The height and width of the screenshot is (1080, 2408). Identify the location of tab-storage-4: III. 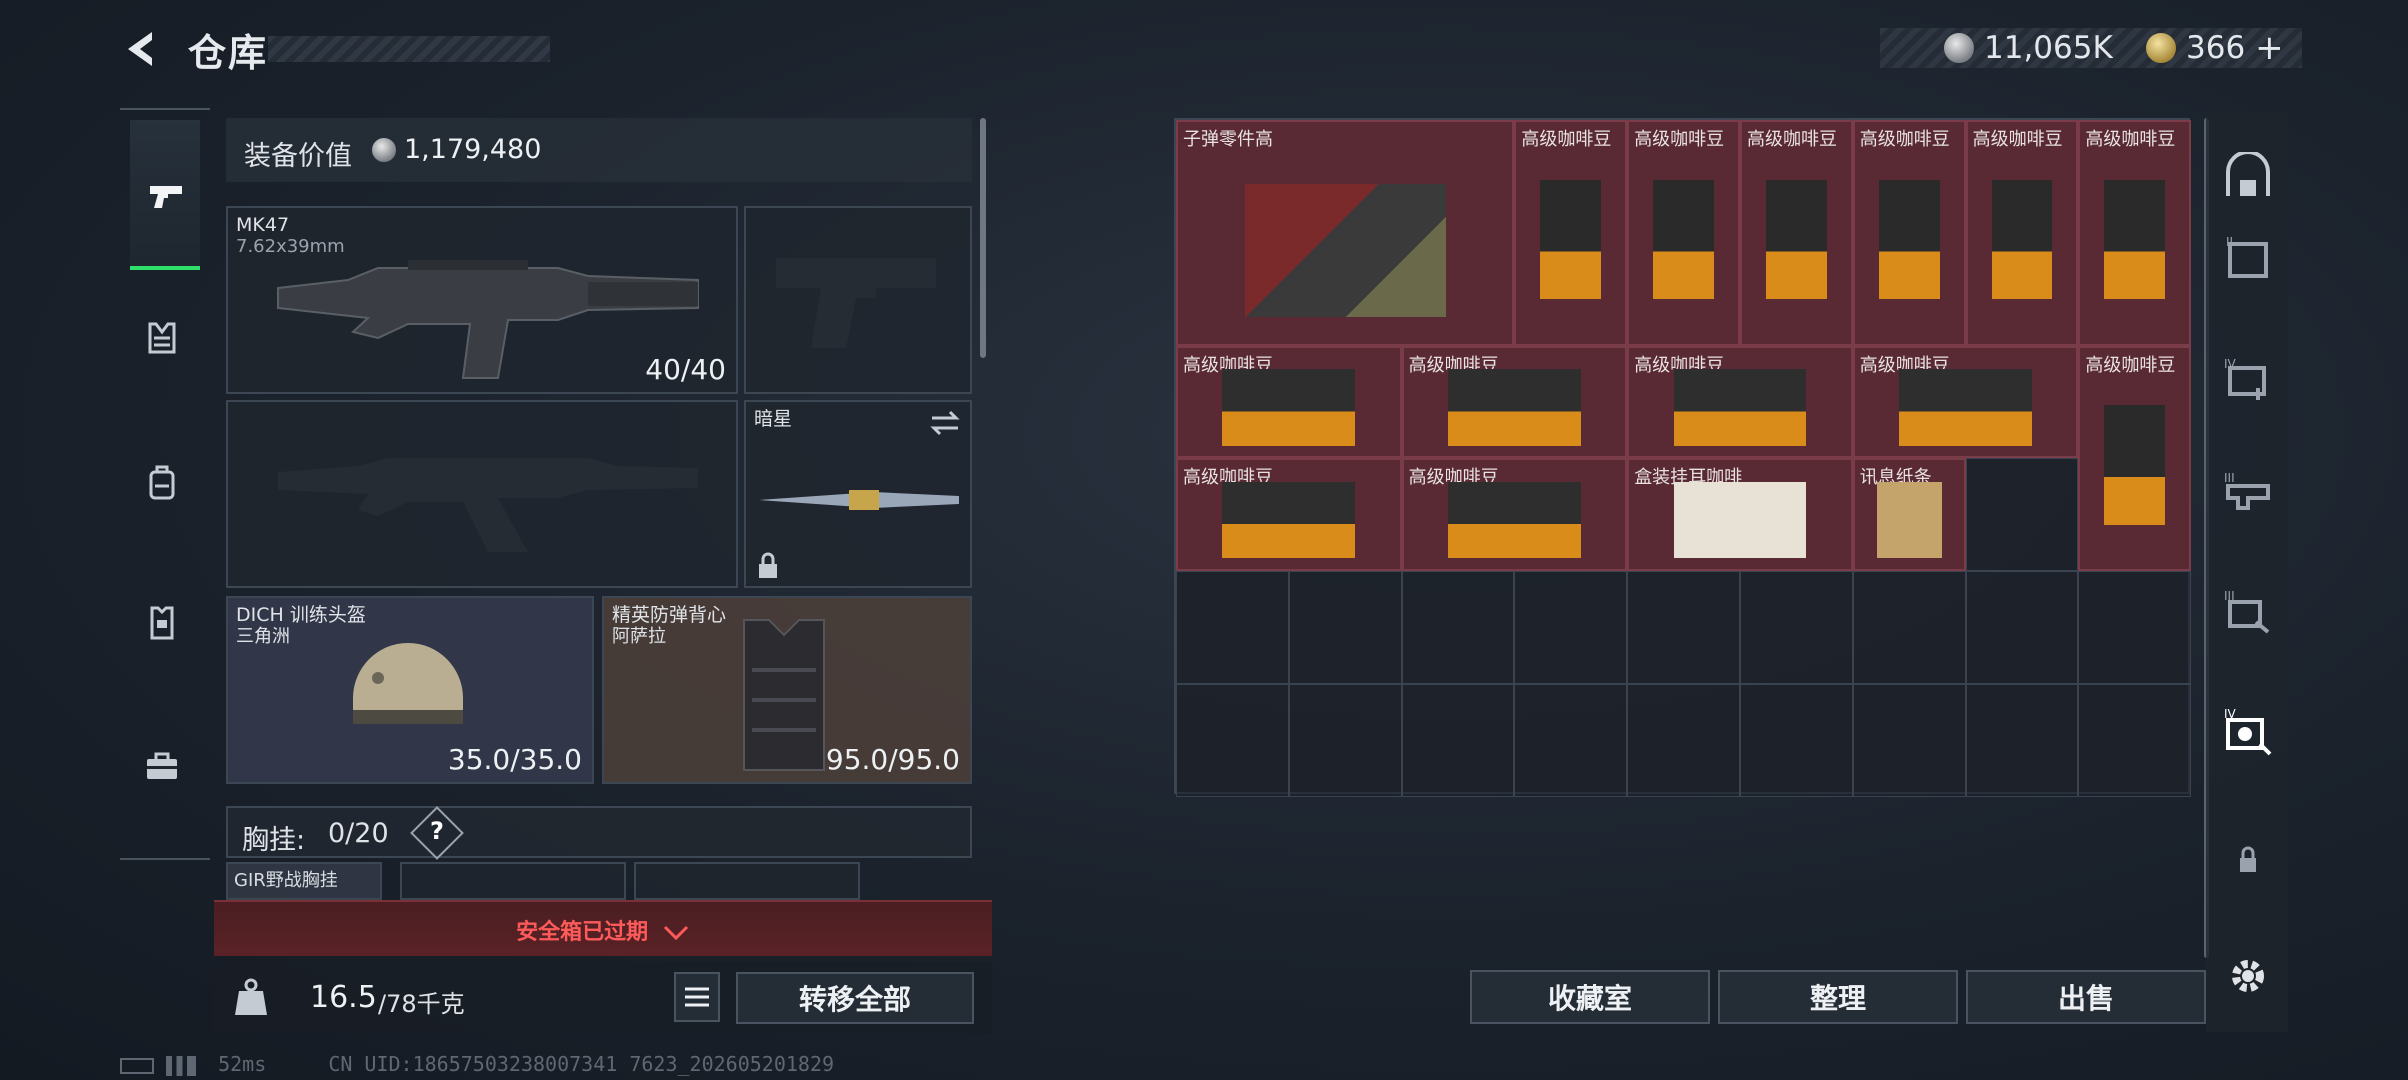
(2248, 612).